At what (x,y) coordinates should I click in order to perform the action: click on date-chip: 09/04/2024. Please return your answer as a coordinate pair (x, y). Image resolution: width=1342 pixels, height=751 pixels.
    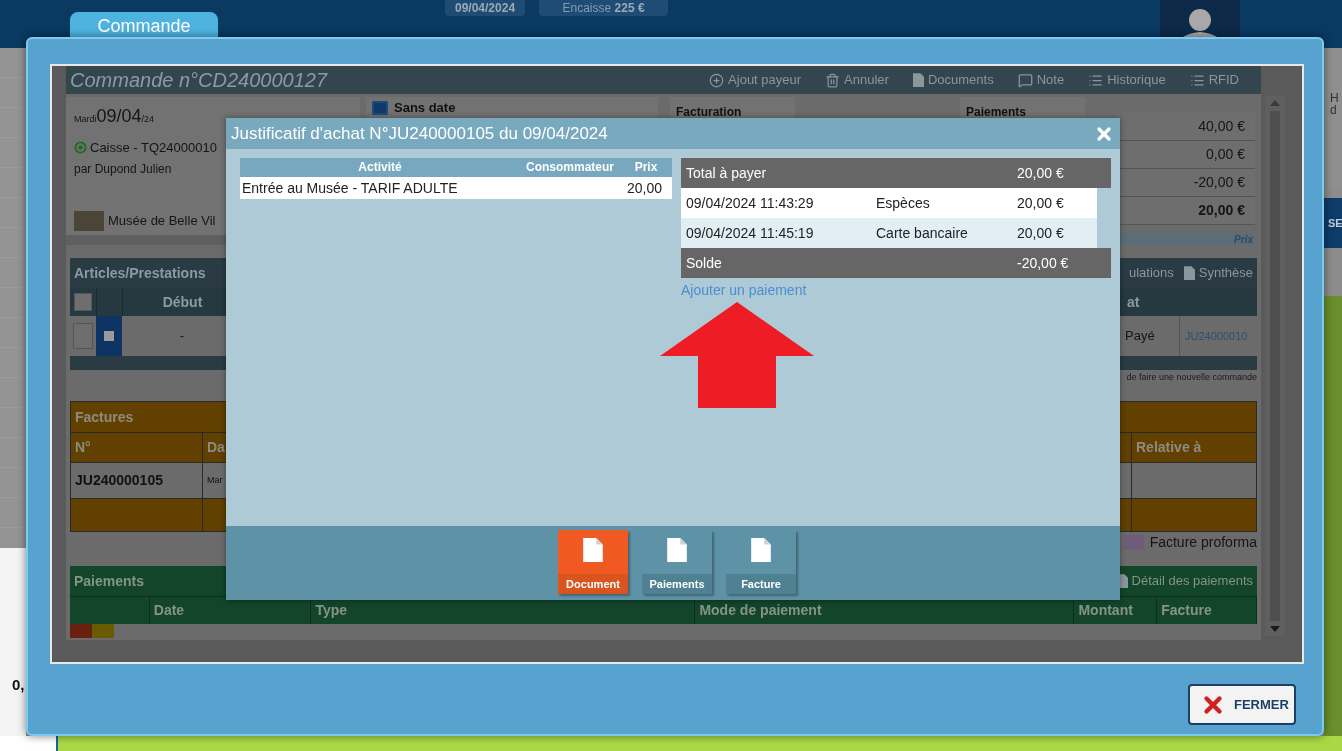
    Looking at the image, I should click on (485, 8).